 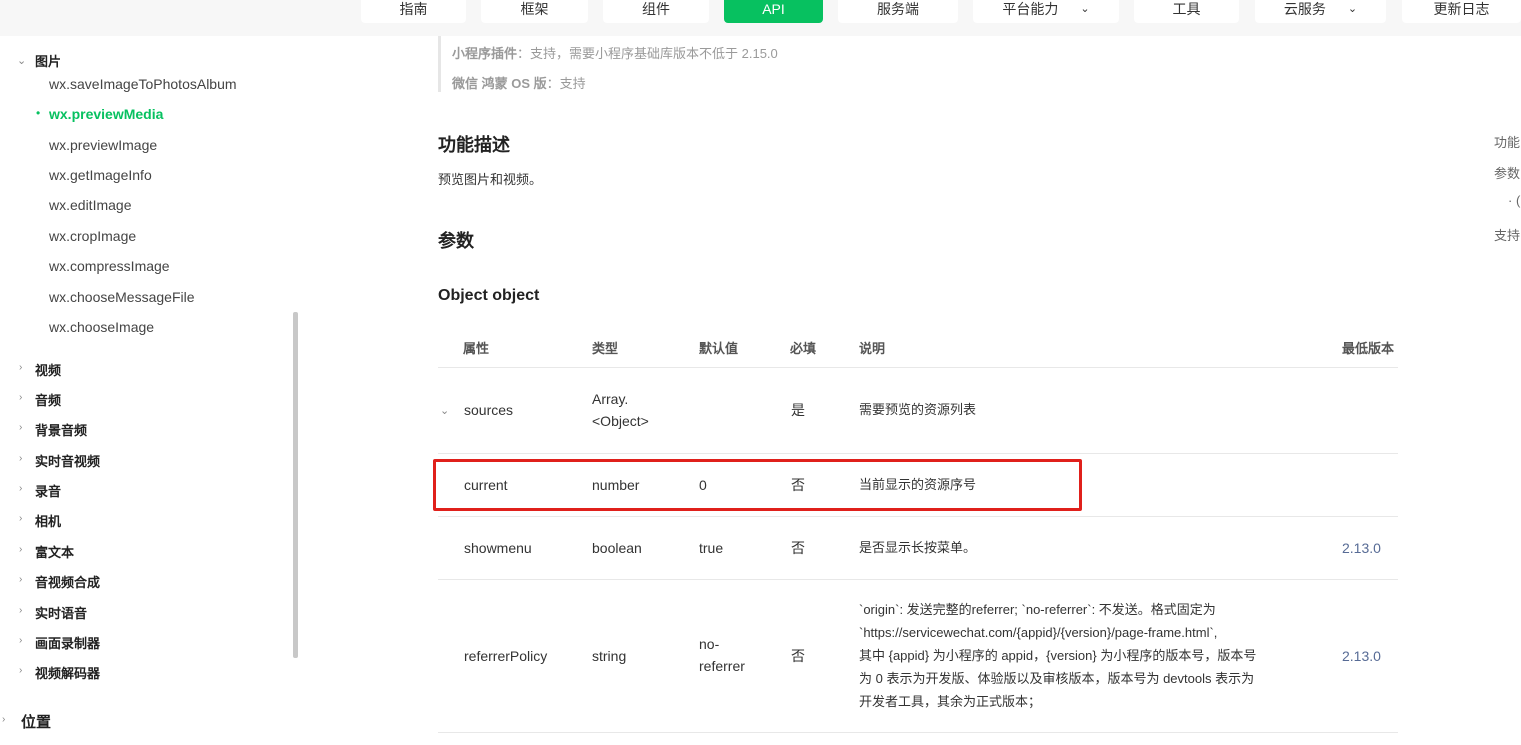 I want to click on section-title-description: 功能描述, so click(x=474, y=145).